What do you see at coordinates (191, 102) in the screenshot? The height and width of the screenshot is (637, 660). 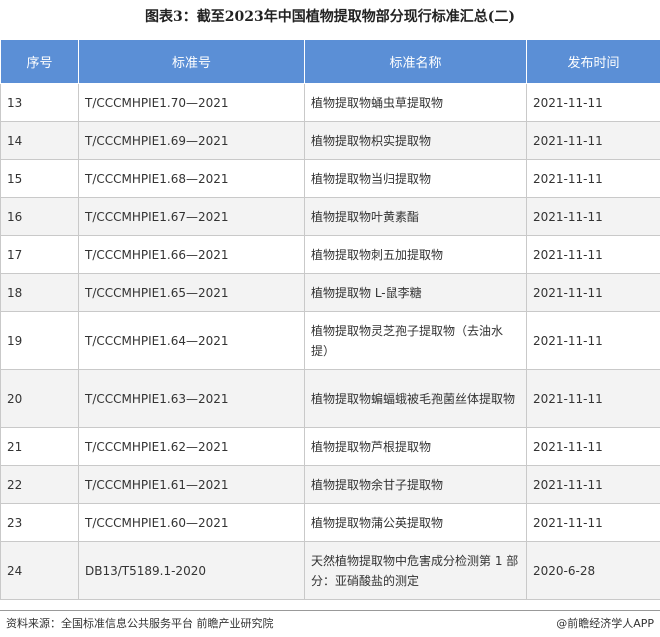 I see `standard-code-cell: T/CCCMHPIE1.70—2021` at bounding box center [191, 102].